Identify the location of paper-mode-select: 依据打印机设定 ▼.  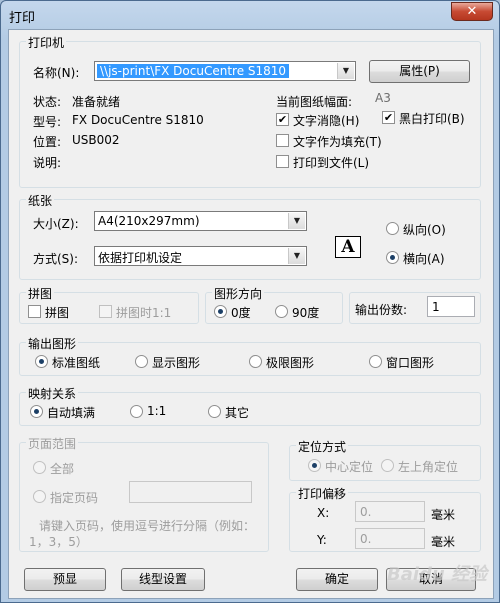
(200, 256).